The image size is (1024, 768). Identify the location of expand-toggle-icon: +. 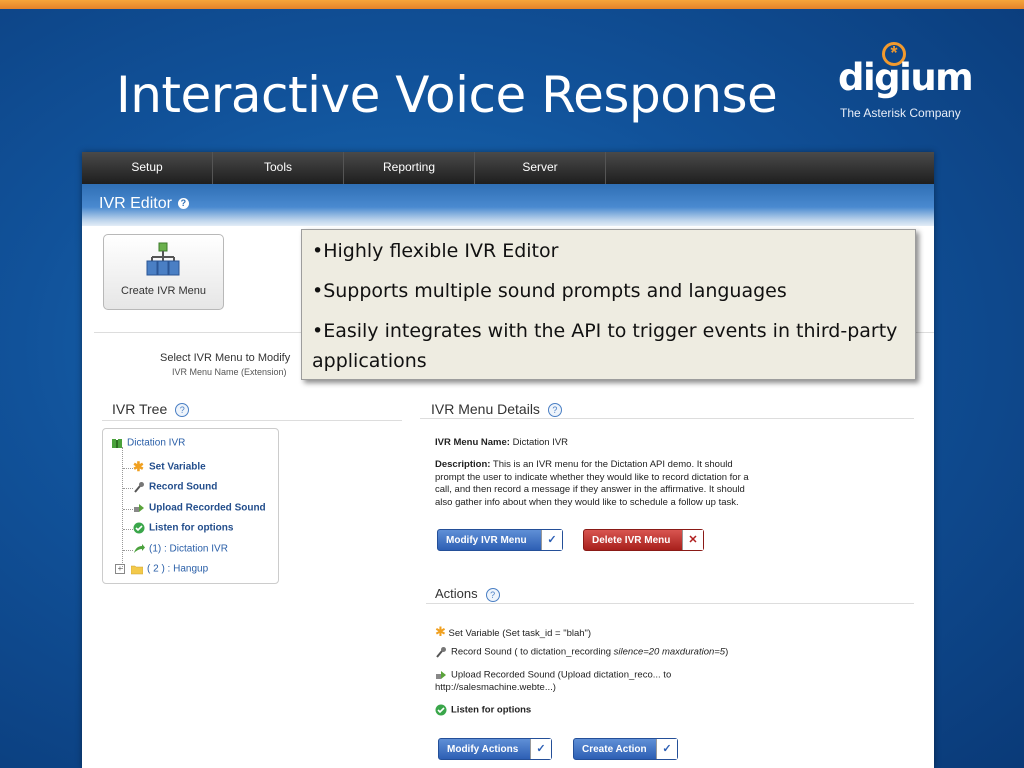
(120, 569).